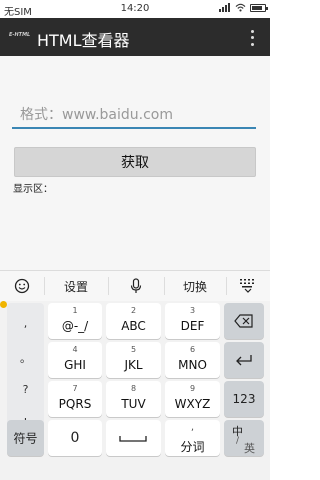  What do you see at coordinates (244, 399) in the screenshot?
I see `digits-key: 123` at bounding box center [244, 399].